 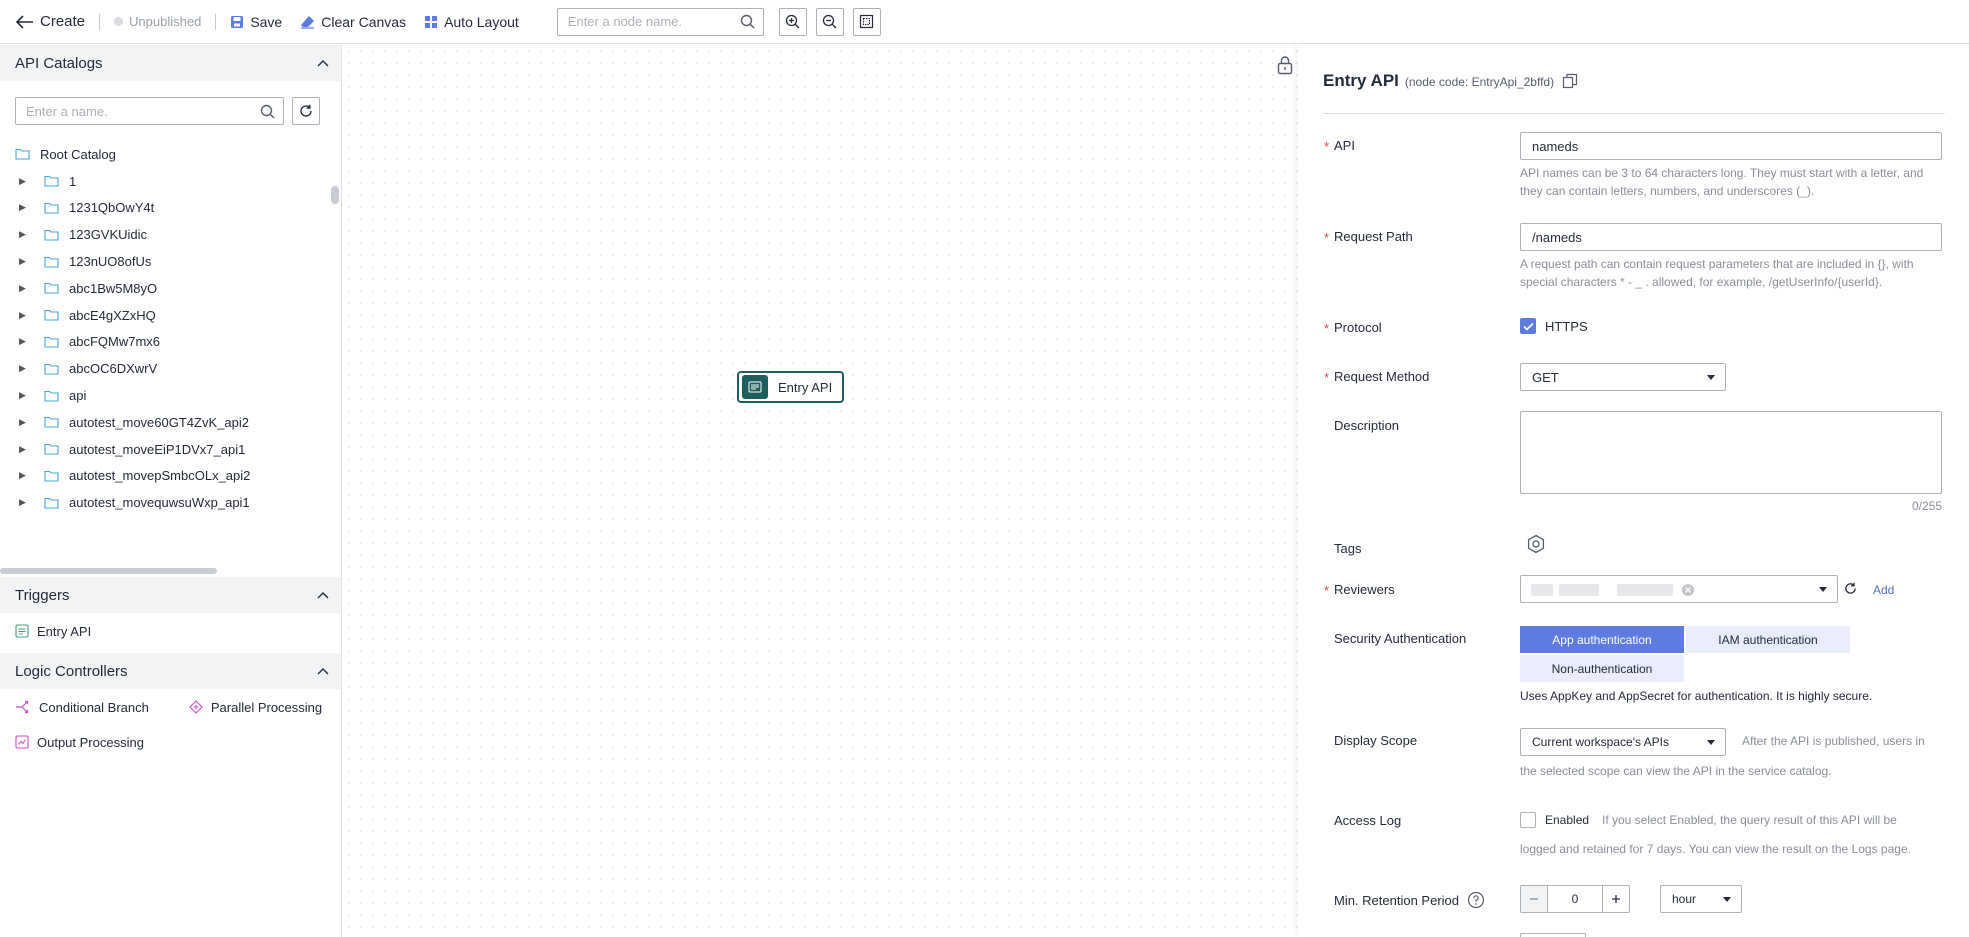 I want to click on auth-none-option: Non-authentication, so click(x=1602, y=668).